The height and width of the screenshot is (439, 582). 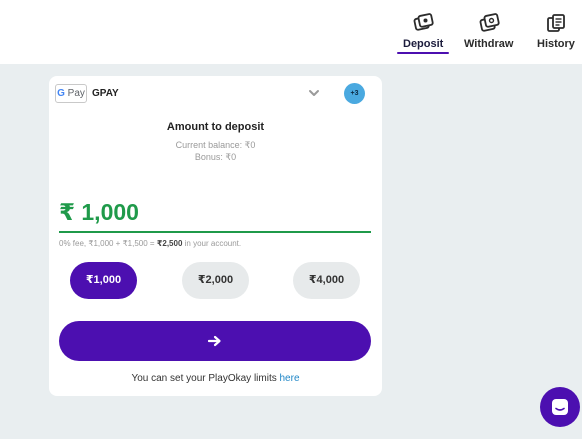 I want to click on tab-withdraw: Withdraw, so click(x=488, y=34).